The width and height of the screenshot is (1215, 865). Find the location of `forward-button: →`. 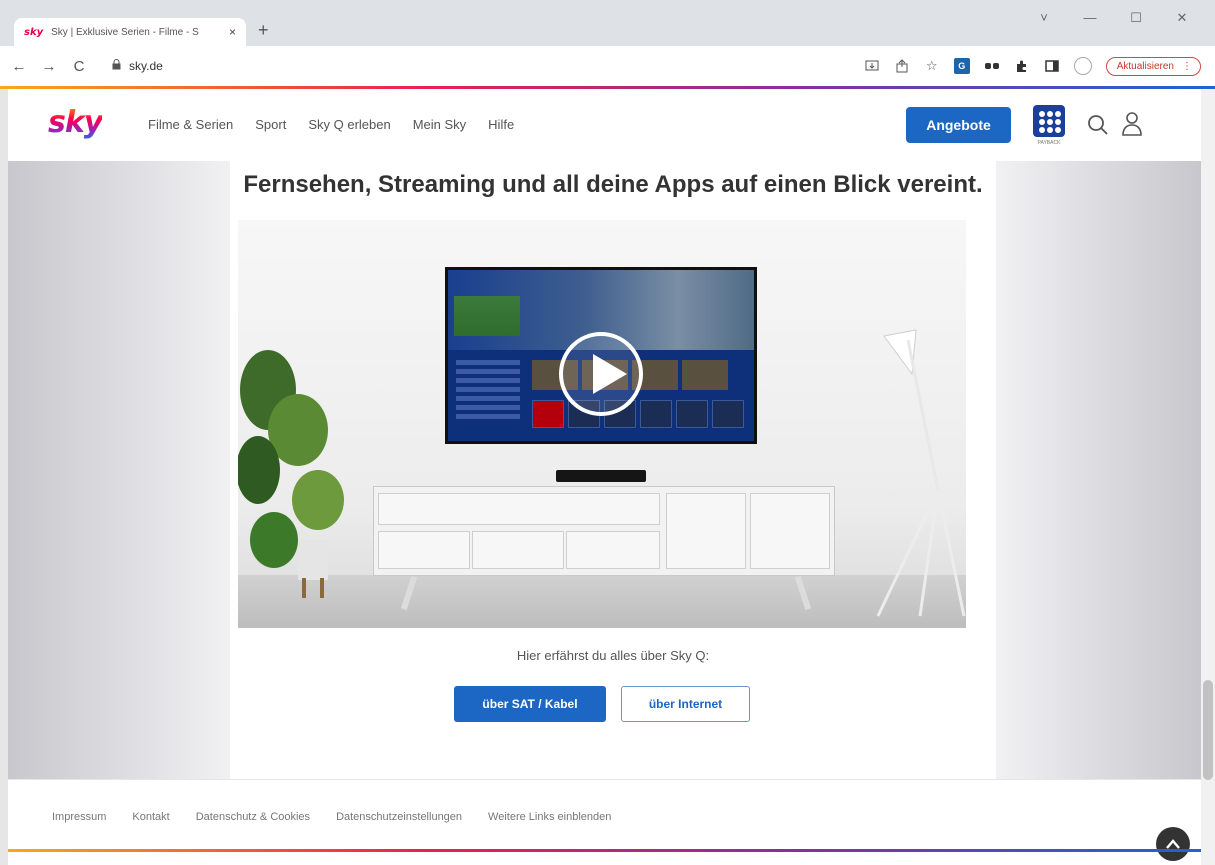

forward-button: → is located at coordinates (49, 66).